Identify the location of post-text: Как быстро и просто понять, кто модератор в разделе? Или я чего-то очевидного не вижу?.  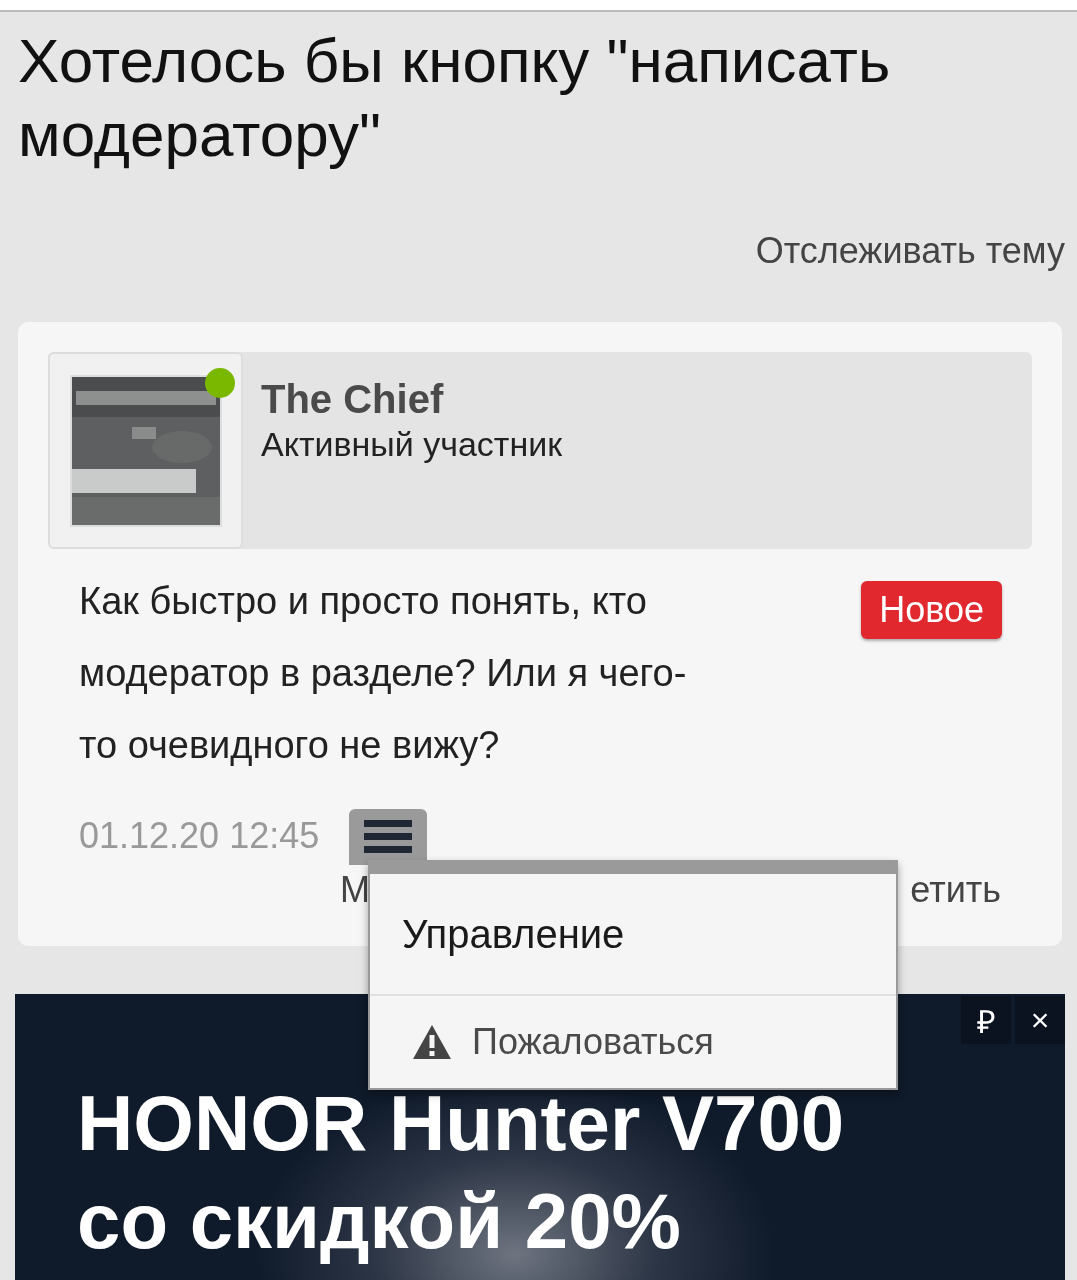
(383, 673).